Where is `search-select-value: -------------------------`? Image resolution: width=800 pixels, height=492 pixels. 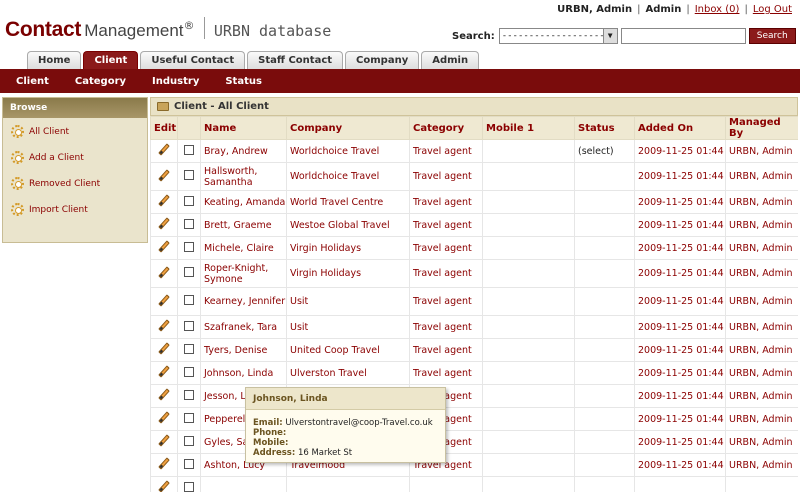
search-select-value: ------------------------- is located at coordinates (559, 36).